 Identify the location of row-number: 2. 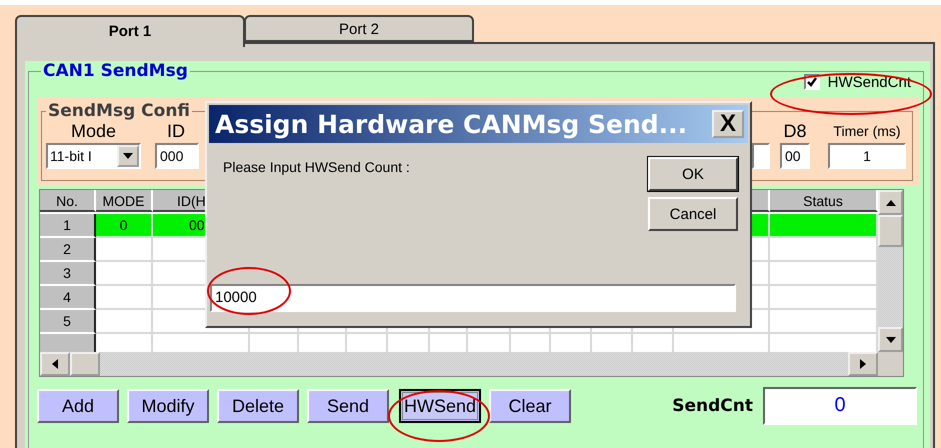
(68, 250).